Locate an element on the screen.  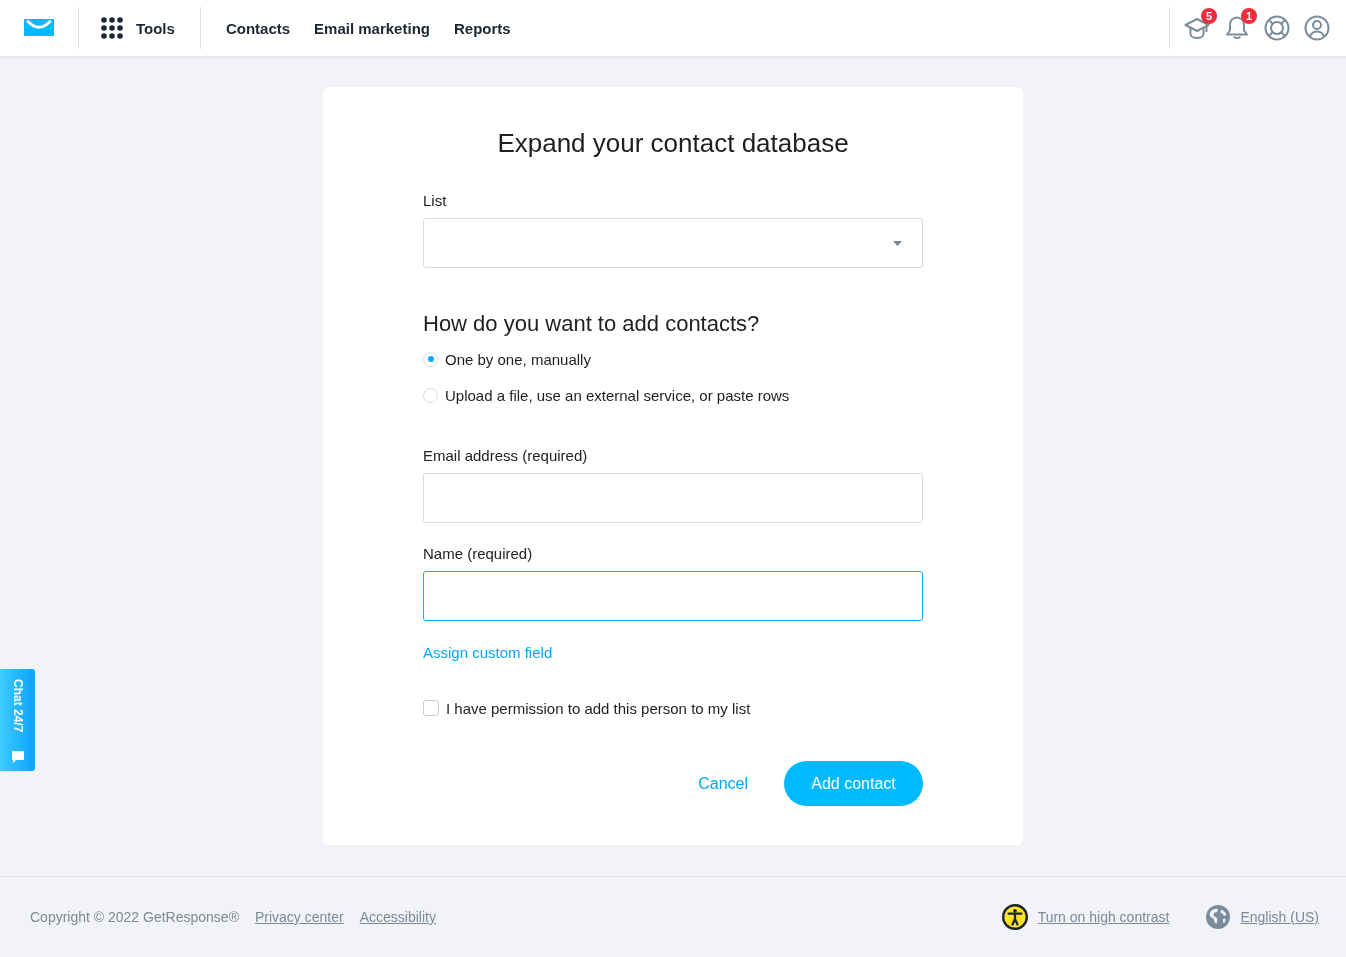
option-label: One by one, manually is located at coordinates (518, 359).